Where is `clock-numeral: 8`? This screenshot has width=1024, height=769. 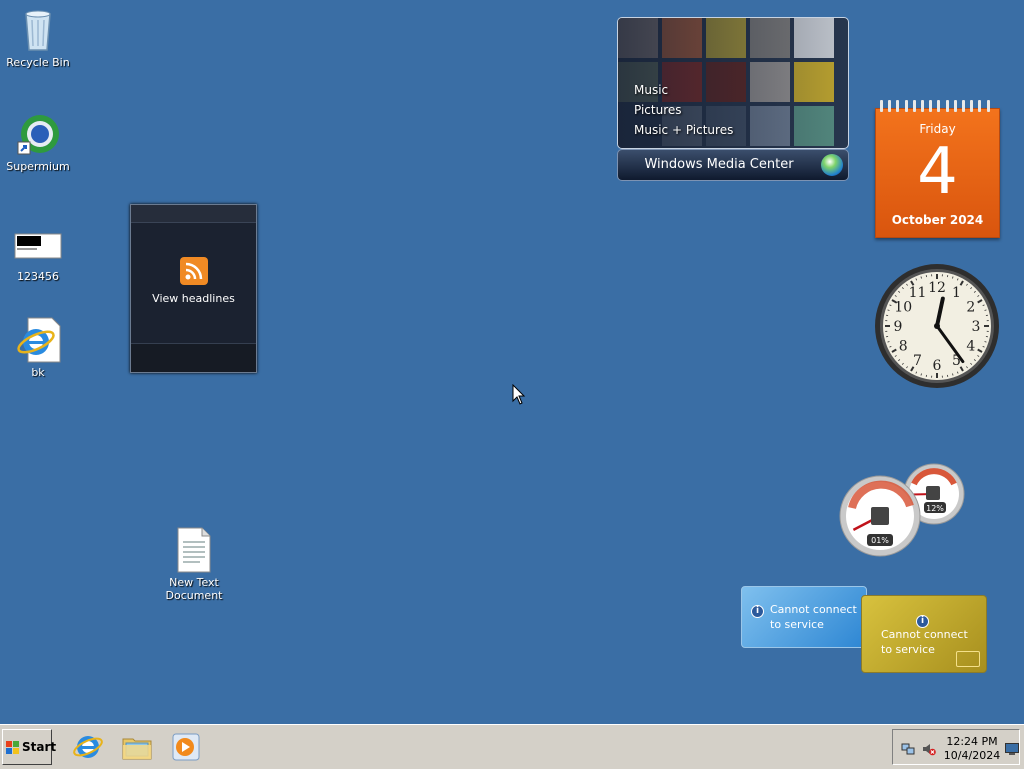
clock-numeral: 8 is located at coordinates (903, 347).